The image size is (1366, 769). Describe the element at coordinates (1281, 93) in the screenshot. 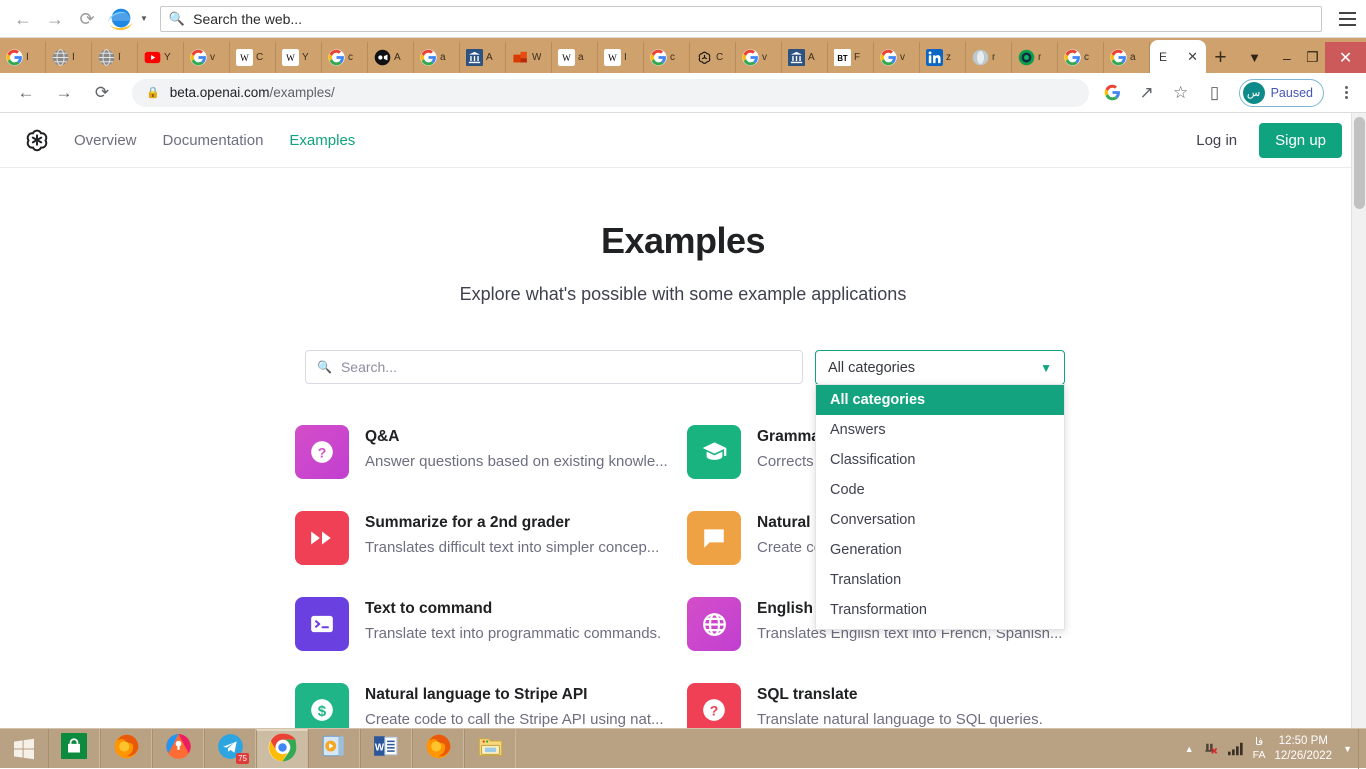

I see `profile-paused-pill: س Paused` at that location.